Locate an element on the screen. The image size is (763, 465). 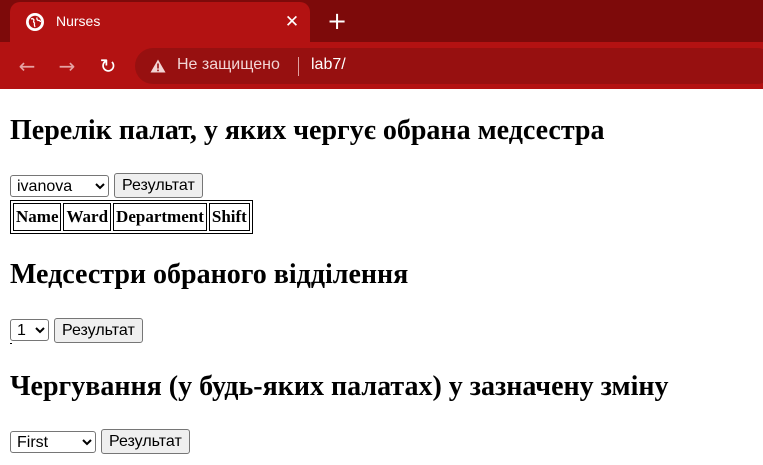
column-header-ward: Ward is located at coordinates (87, 217).